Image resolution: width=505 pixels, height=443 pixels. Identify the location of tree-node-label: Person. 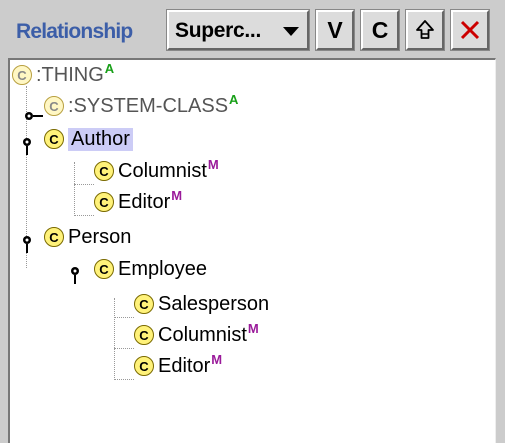
(100, 236).